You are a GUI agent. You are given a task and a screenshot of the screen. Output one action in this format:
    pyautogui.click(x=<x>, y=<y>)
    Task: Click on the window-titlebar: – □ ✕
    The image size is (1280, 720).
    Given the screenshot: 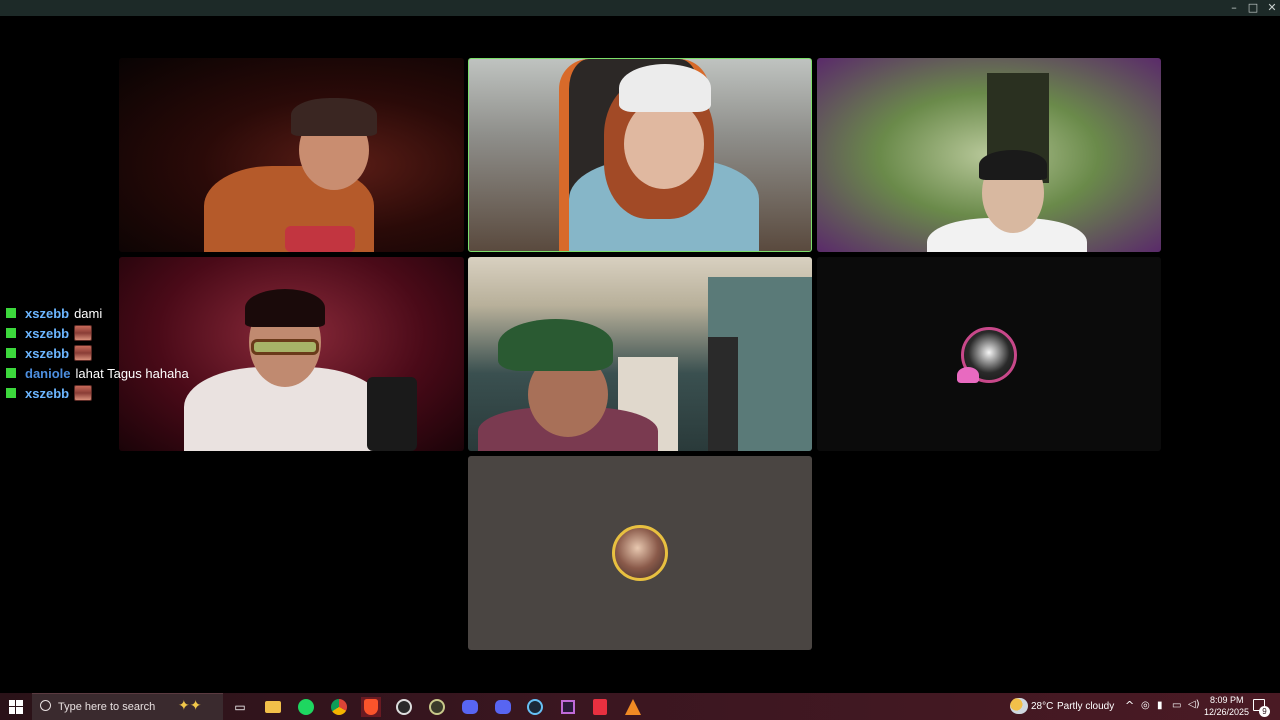 What is the action you would take?
    pyautogui.click(x=640, y=8)
    